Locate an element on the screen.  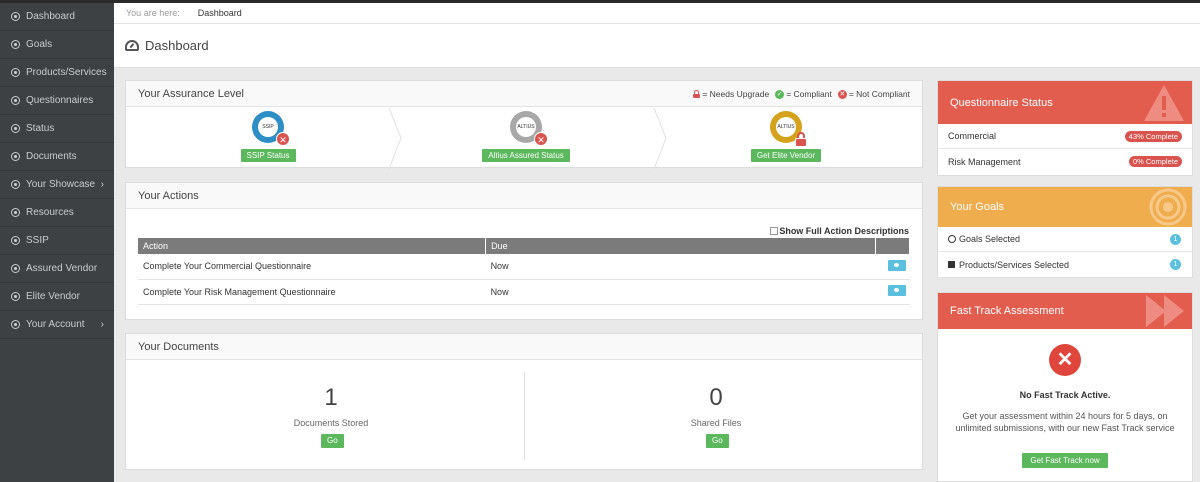
sidebar-item-your-showcase: Your Showcase › is located at coordinates (57, 185).